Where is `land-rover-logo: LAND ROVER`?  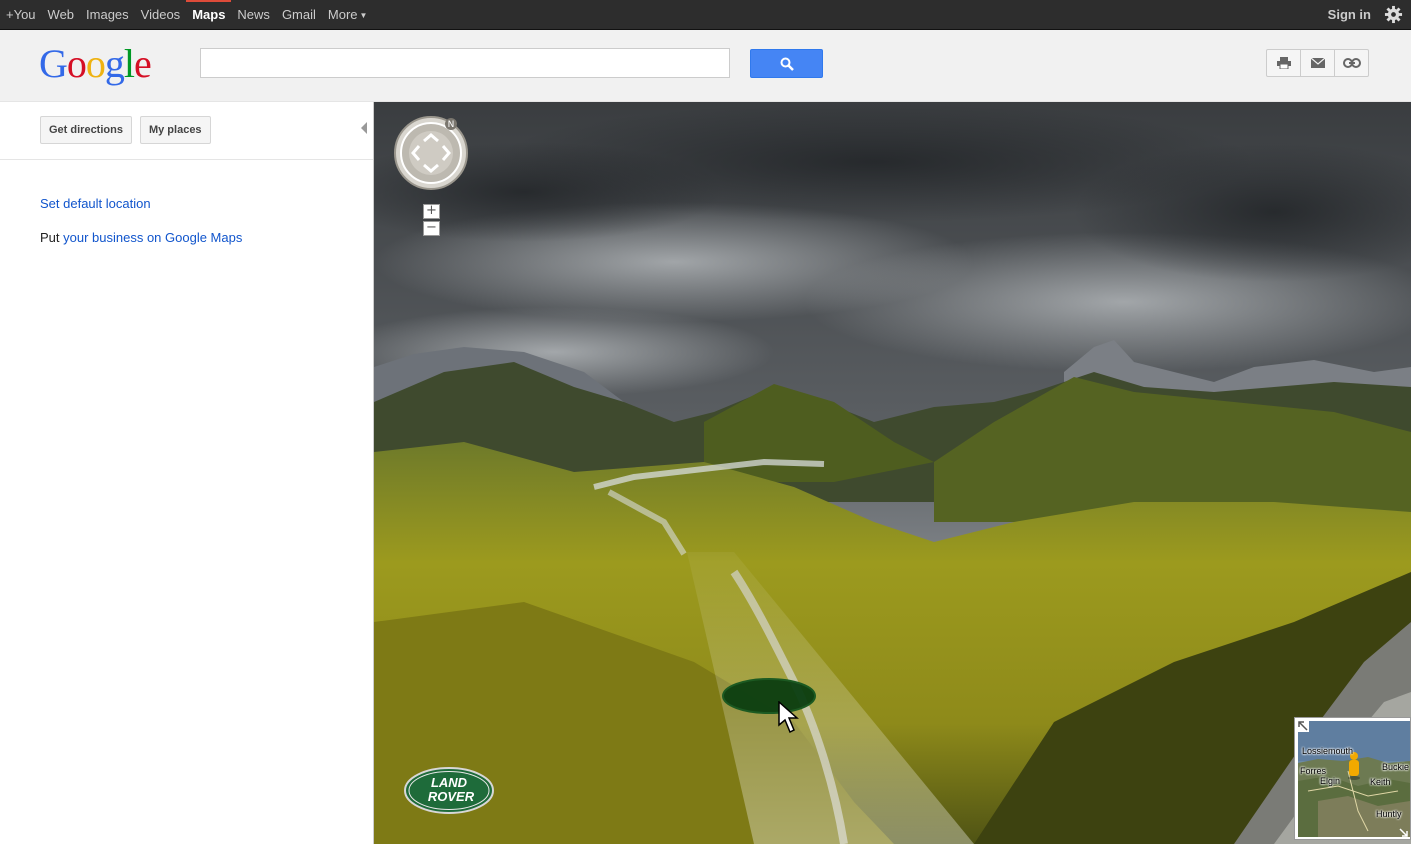 land-rover-logo: LAND ROVER is located at coordinates (449, 790).